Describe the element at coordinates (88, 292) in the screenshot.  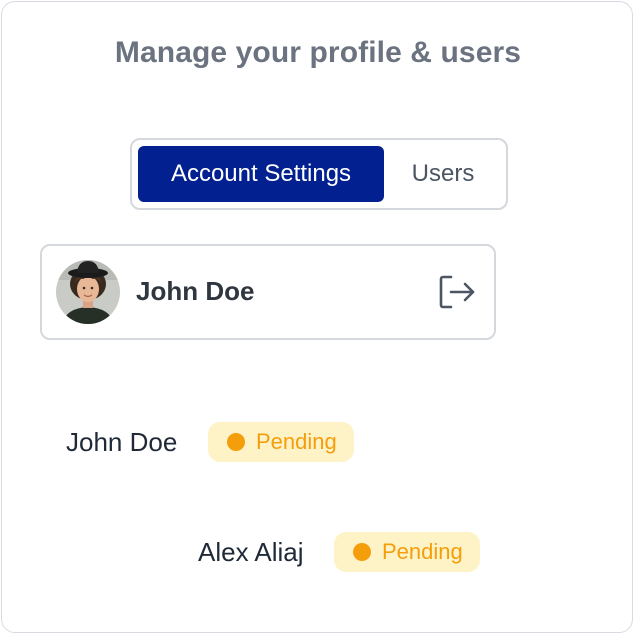
I see `avatar` at that location.